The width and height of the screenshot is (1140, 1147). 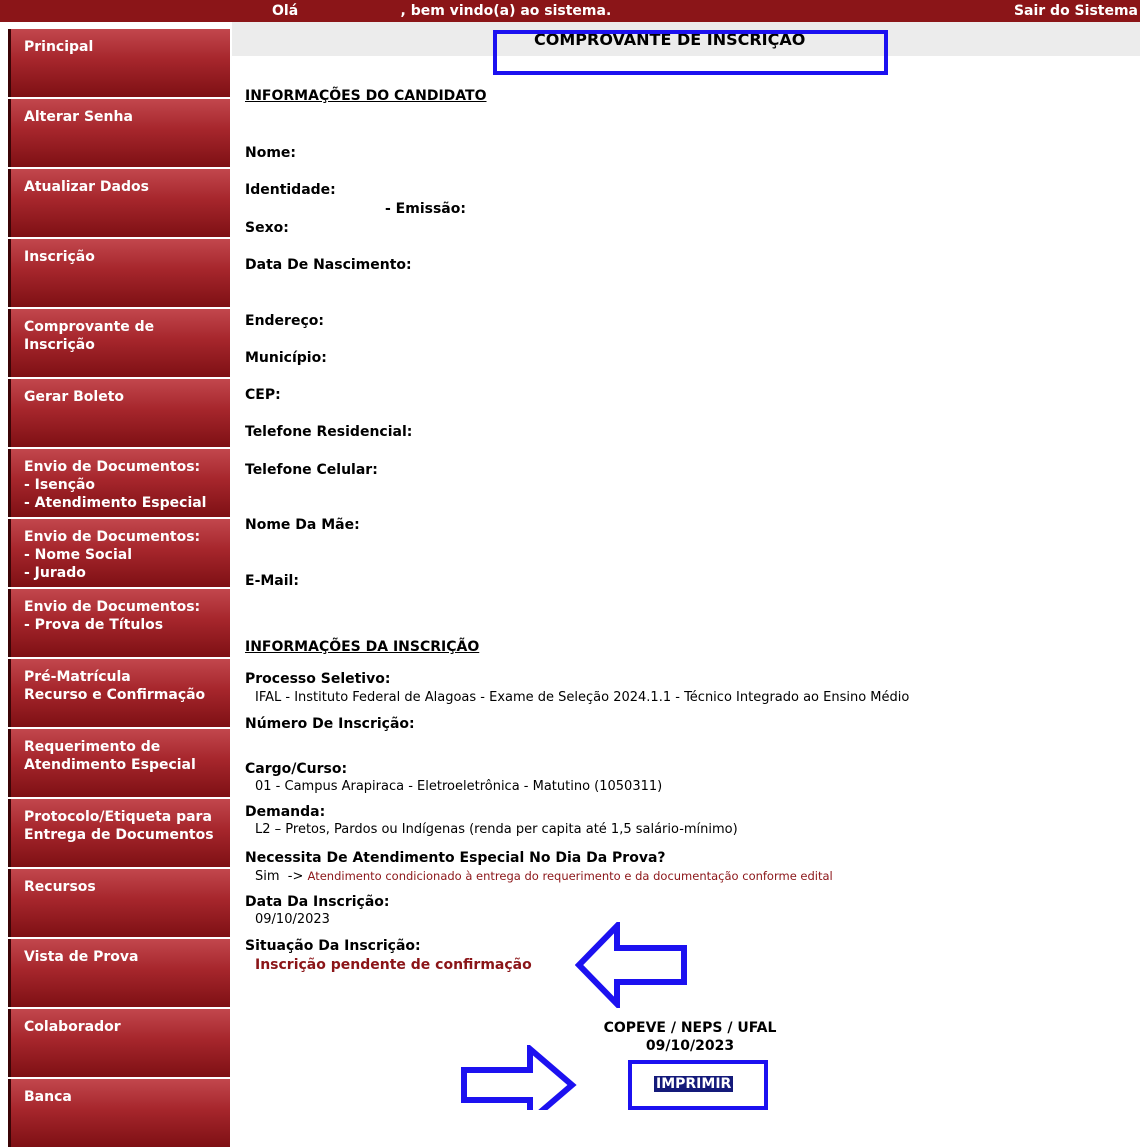 I want to click on sidebar-item-label: Vista de Prova, so click(x=81, y=957).